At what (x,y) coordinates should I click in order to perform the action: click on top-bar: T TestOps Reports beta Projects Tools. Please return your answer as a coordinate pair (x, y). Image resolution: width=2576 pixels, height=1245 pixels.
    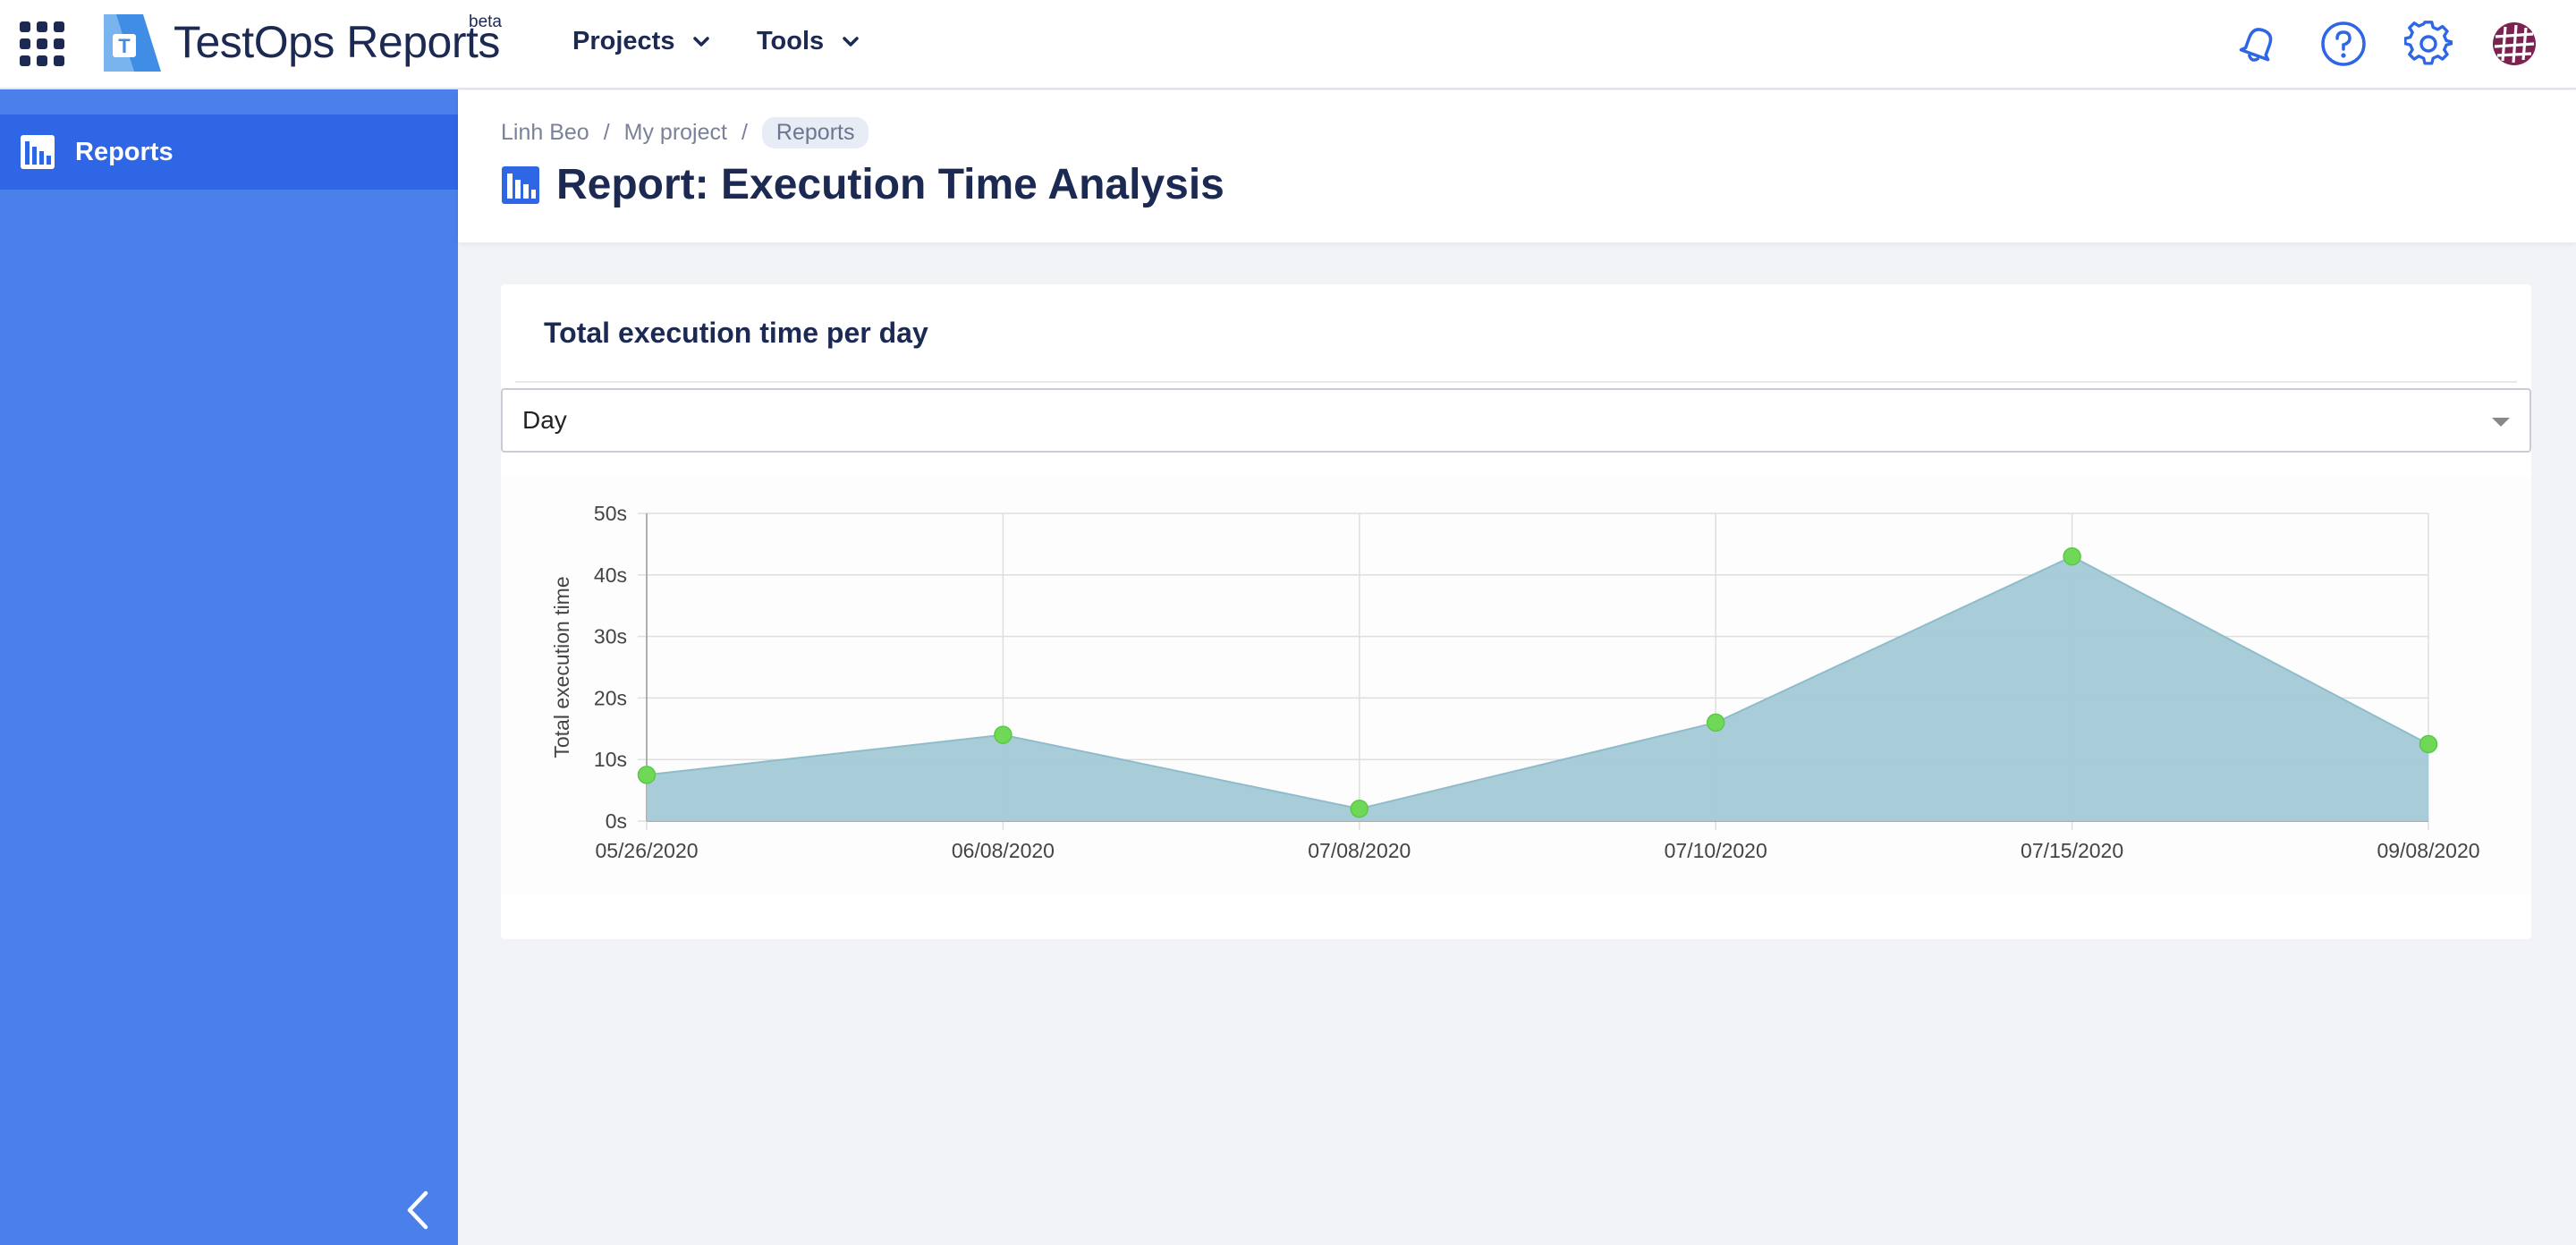
    Looking at the image, I should click on (1288, 45).